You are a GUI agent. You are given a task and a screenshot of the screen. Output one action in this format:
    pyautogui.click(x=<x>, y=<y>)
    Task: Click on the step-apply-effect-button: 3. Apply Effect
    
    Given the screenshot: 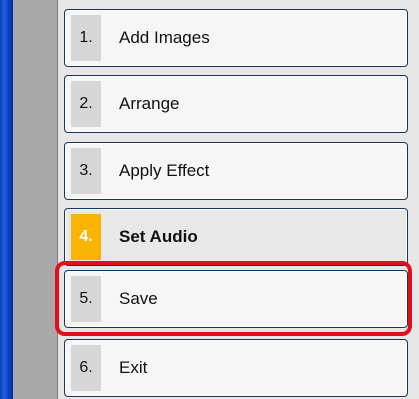 What is the action you would take?
    pyautogui.click(x=236, y=171)
    